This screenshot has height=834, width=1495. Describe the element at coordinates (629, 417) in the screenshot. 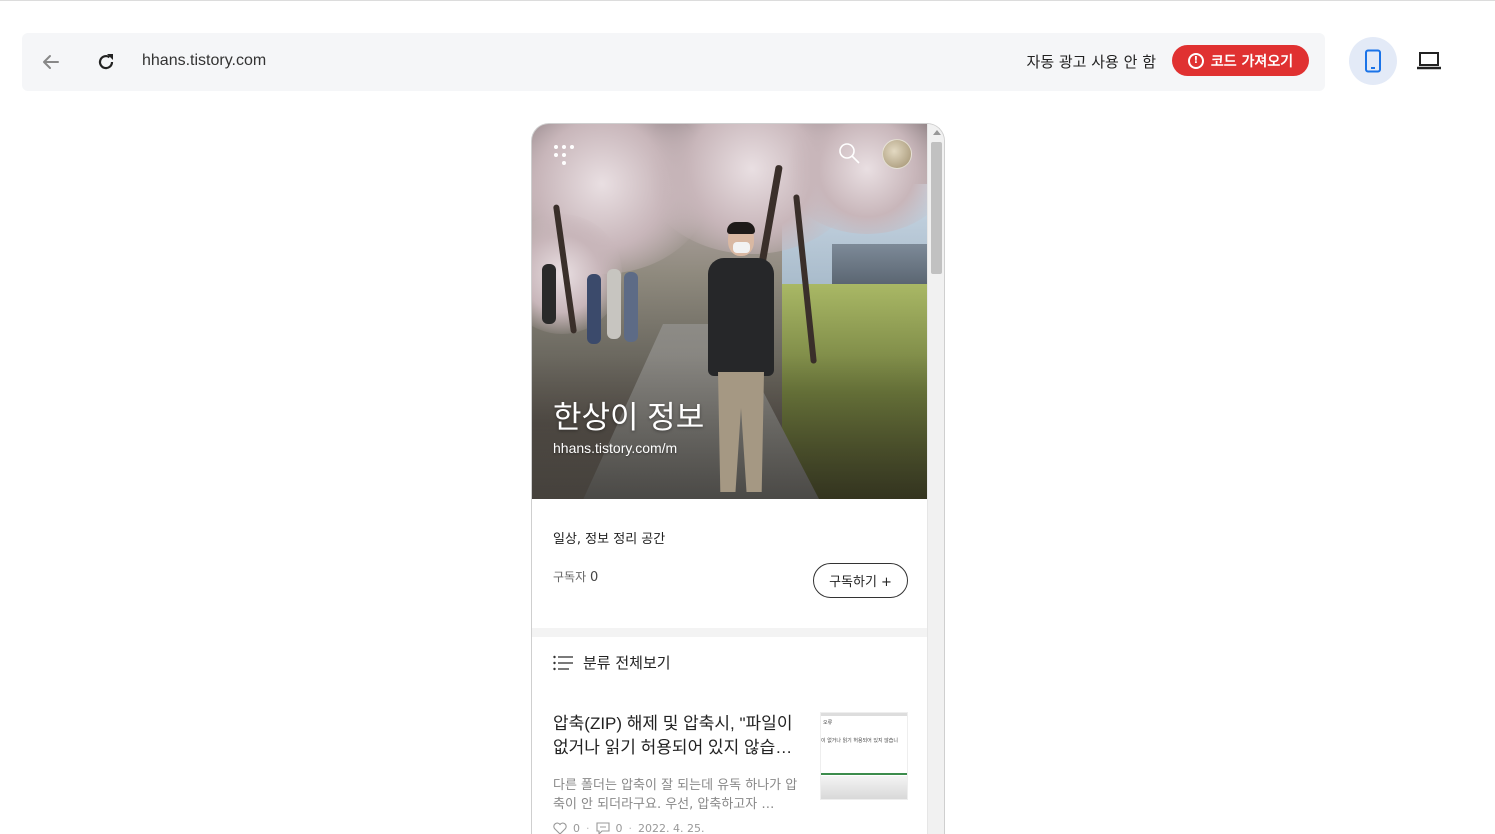

I see `blog-title: 한상이 정보` at that location.